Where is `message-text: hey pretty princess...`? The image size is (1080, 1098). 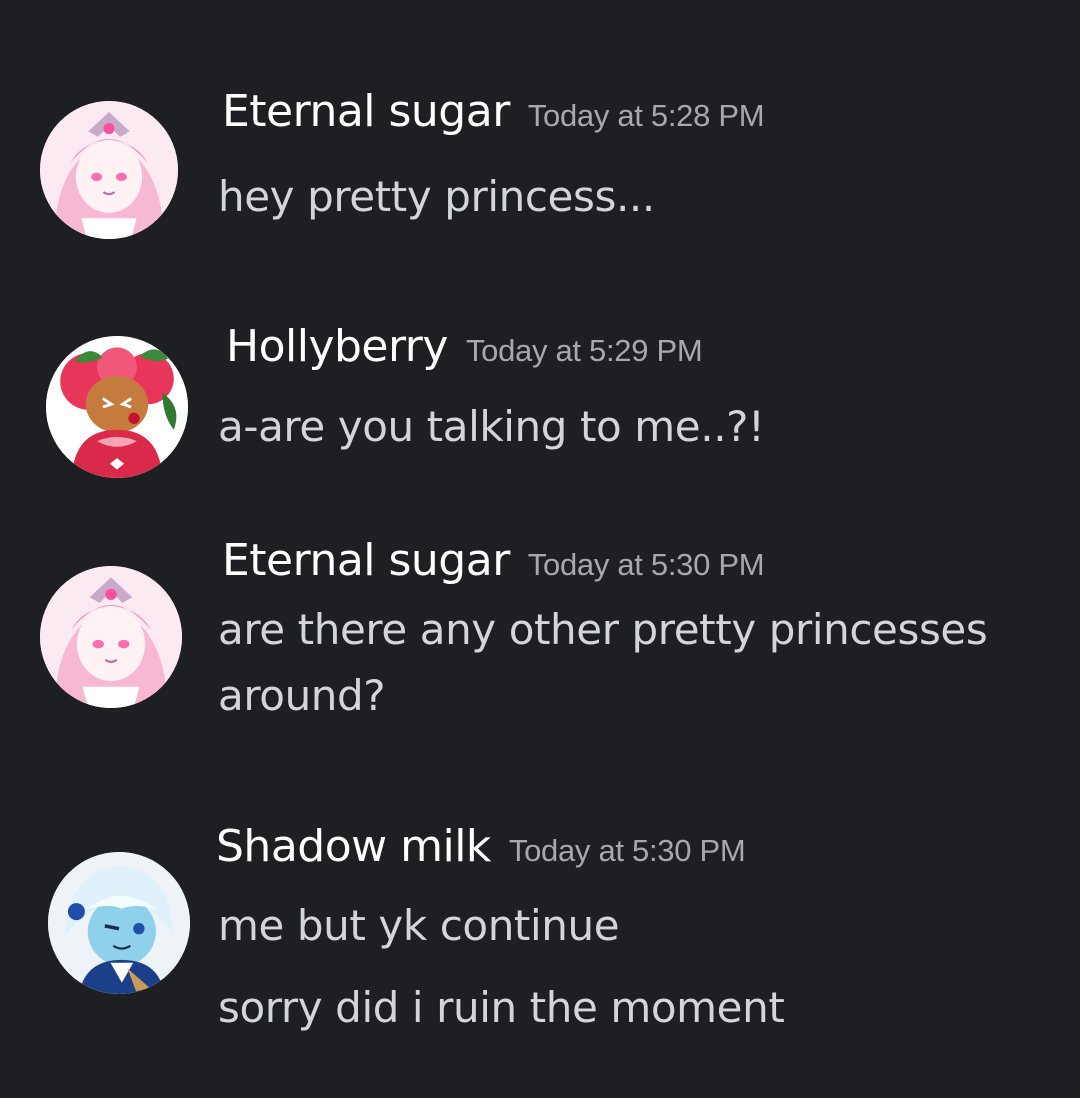
message-text: hey pretty princess... is located at coordinates (436, 197).